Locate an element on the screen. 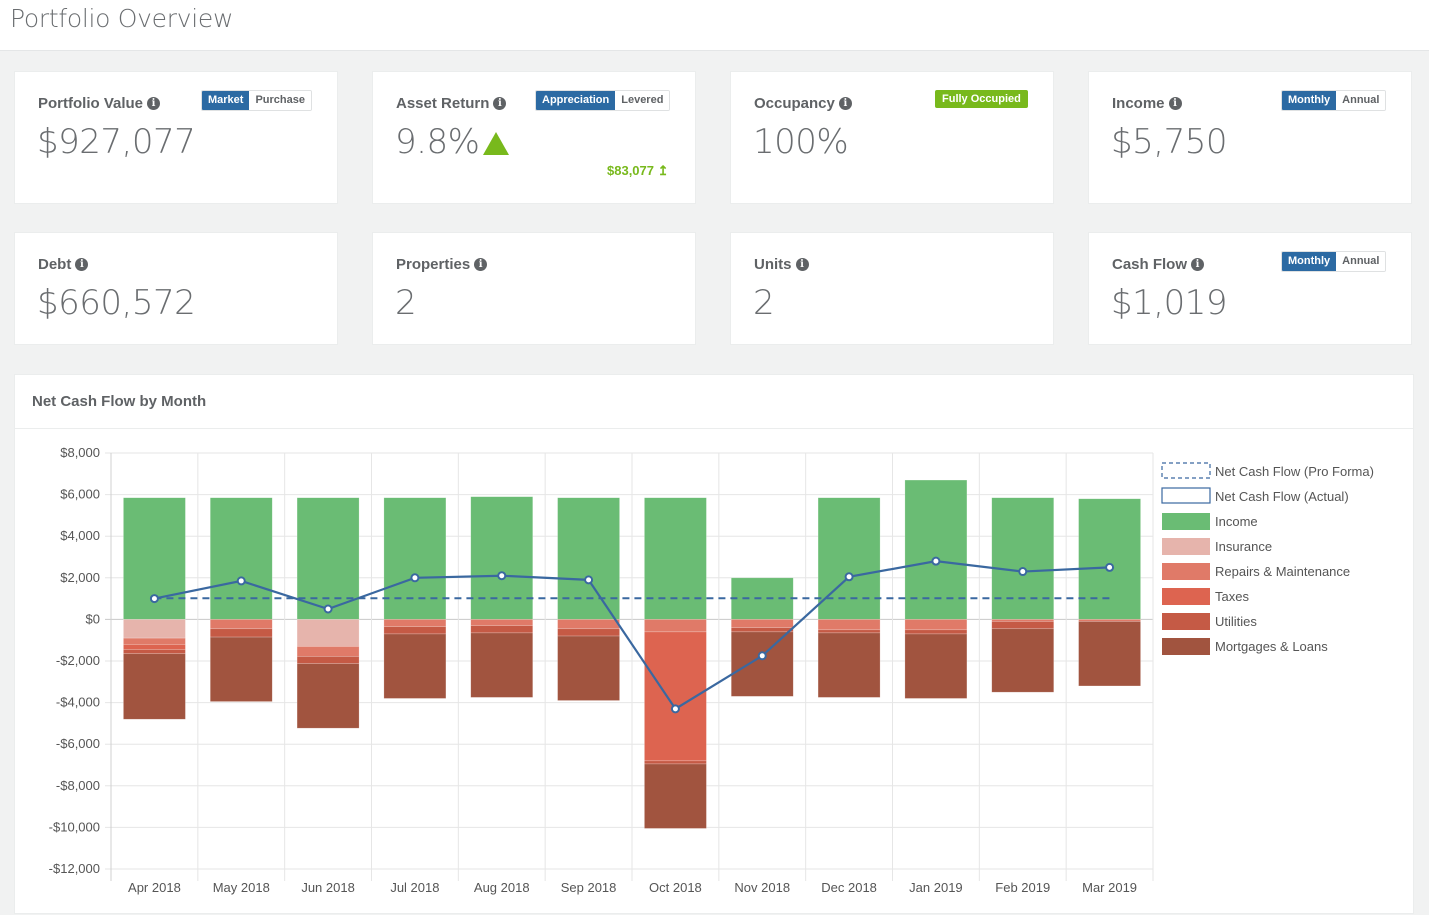  portfolio-value: $927,077 is located at coordinates (116, 142).